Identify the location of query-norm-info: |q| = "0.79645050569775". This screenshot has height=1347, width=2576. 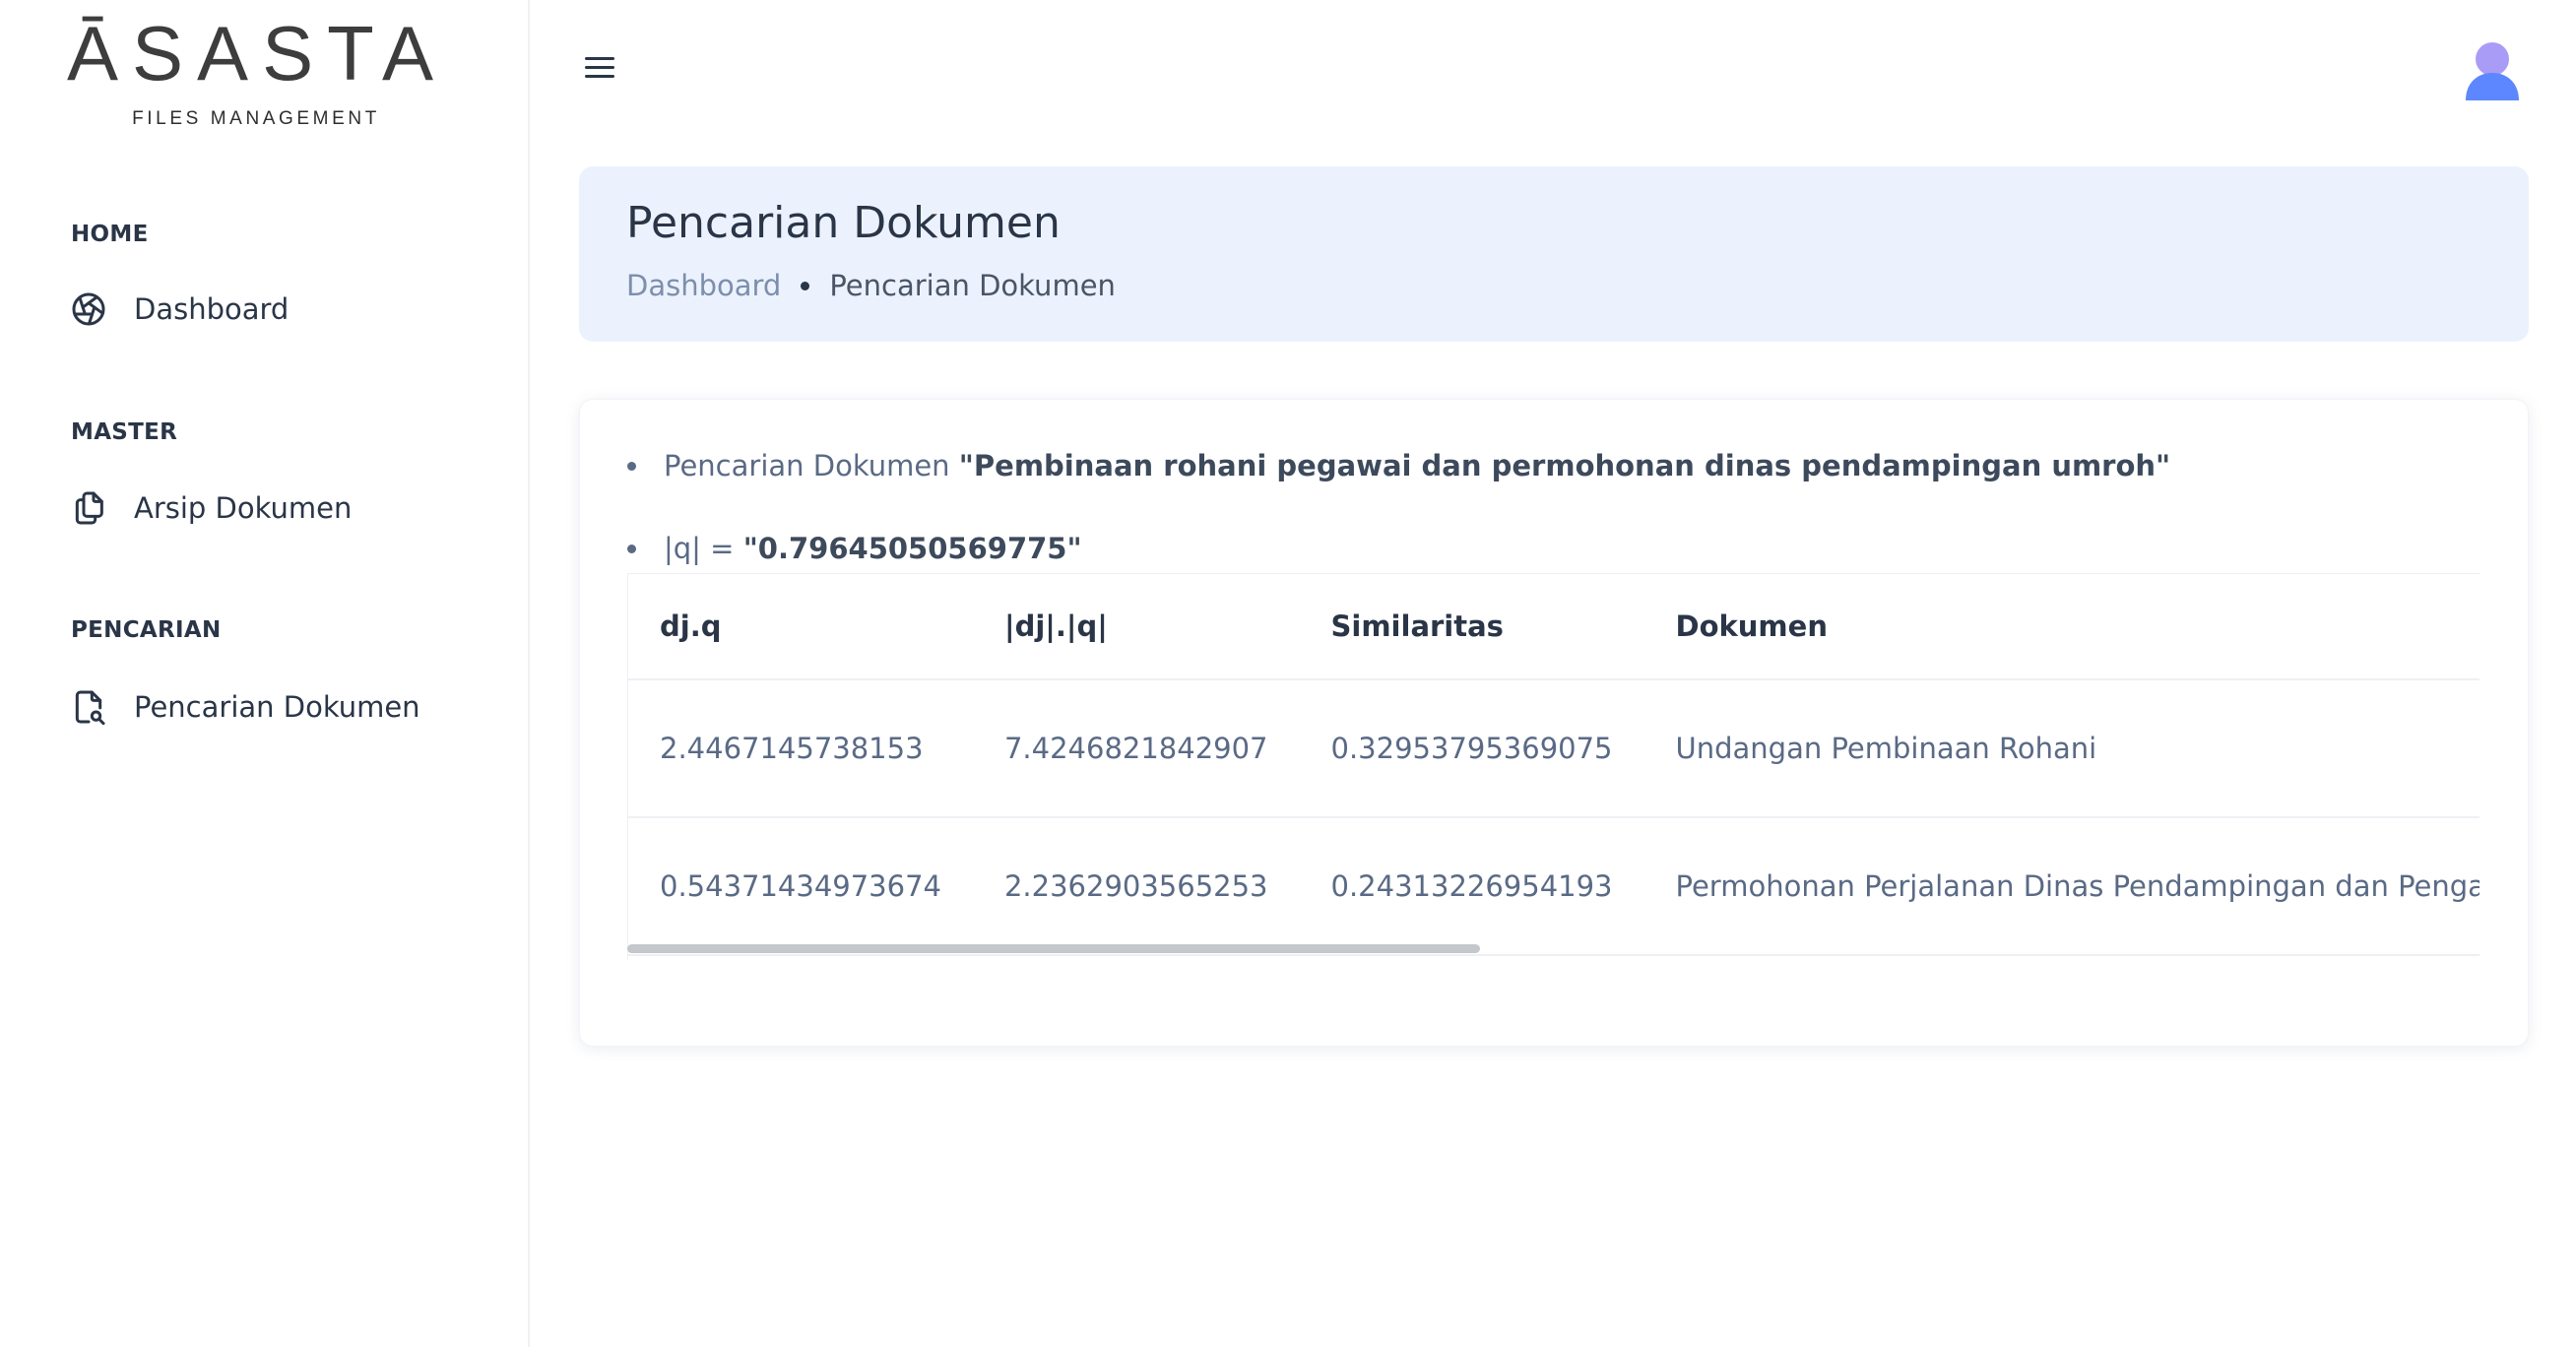
(854, 548).